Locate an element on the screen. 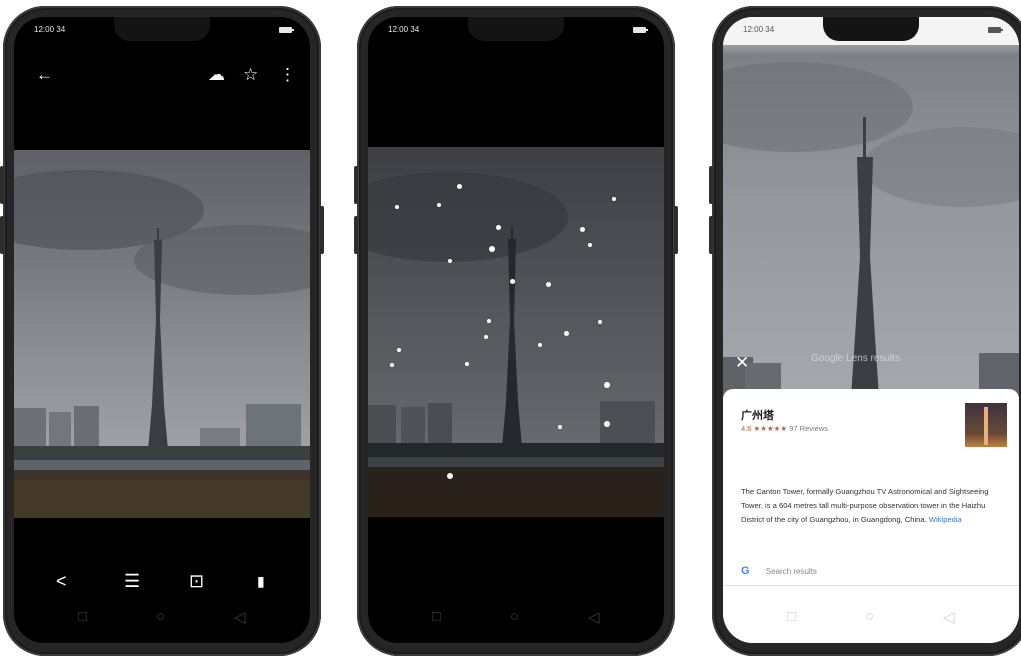 This screenshot has height=659, width=1021. rating-row: 4.6 ★★★★★ 97 Reviews is located at coordinates (784, 428).